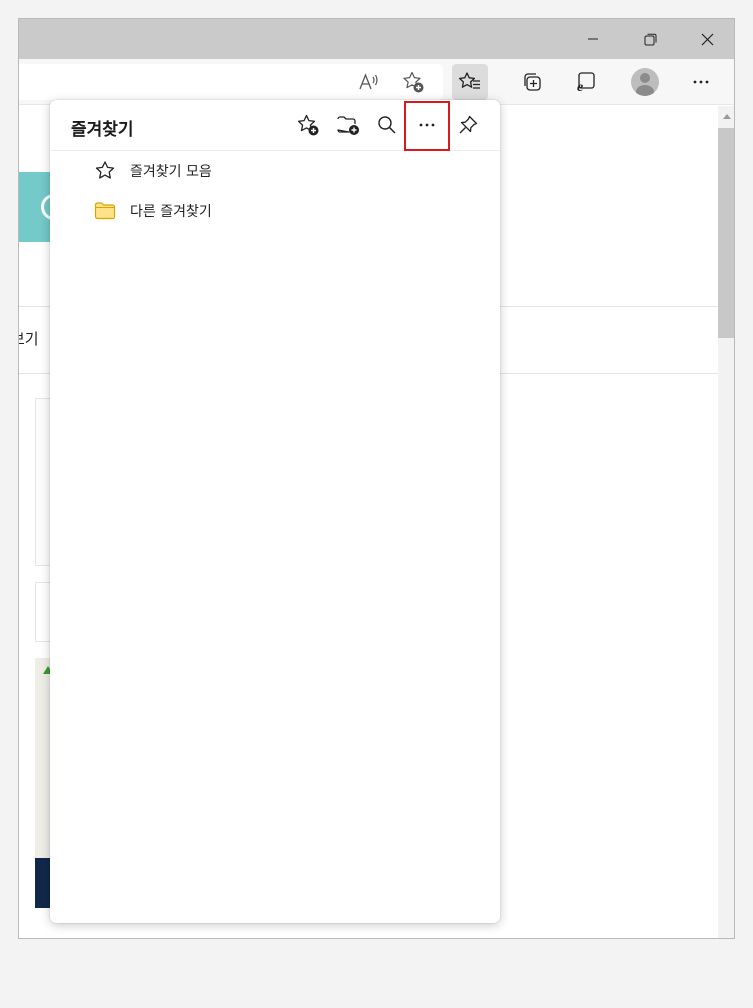 Image resolution: width=753 pixels, height=1008 pixels. I want to click on favorites-button, so click(470, 82).